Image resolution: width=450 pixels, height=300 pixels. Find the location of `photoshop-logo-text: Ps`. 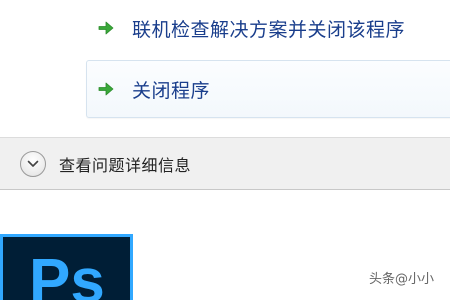

photoshop-logo-text: Ps is located at coordinates (67, 273).